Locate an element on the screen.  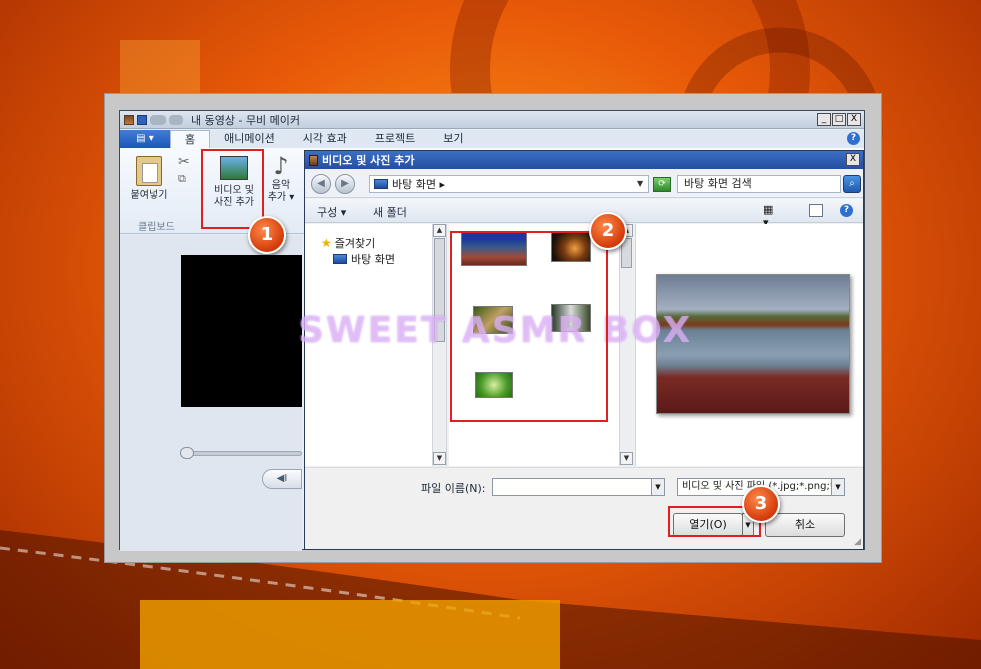
dialog-title: 비디오 및 사진 추가 is located at coordinates (368, 160).